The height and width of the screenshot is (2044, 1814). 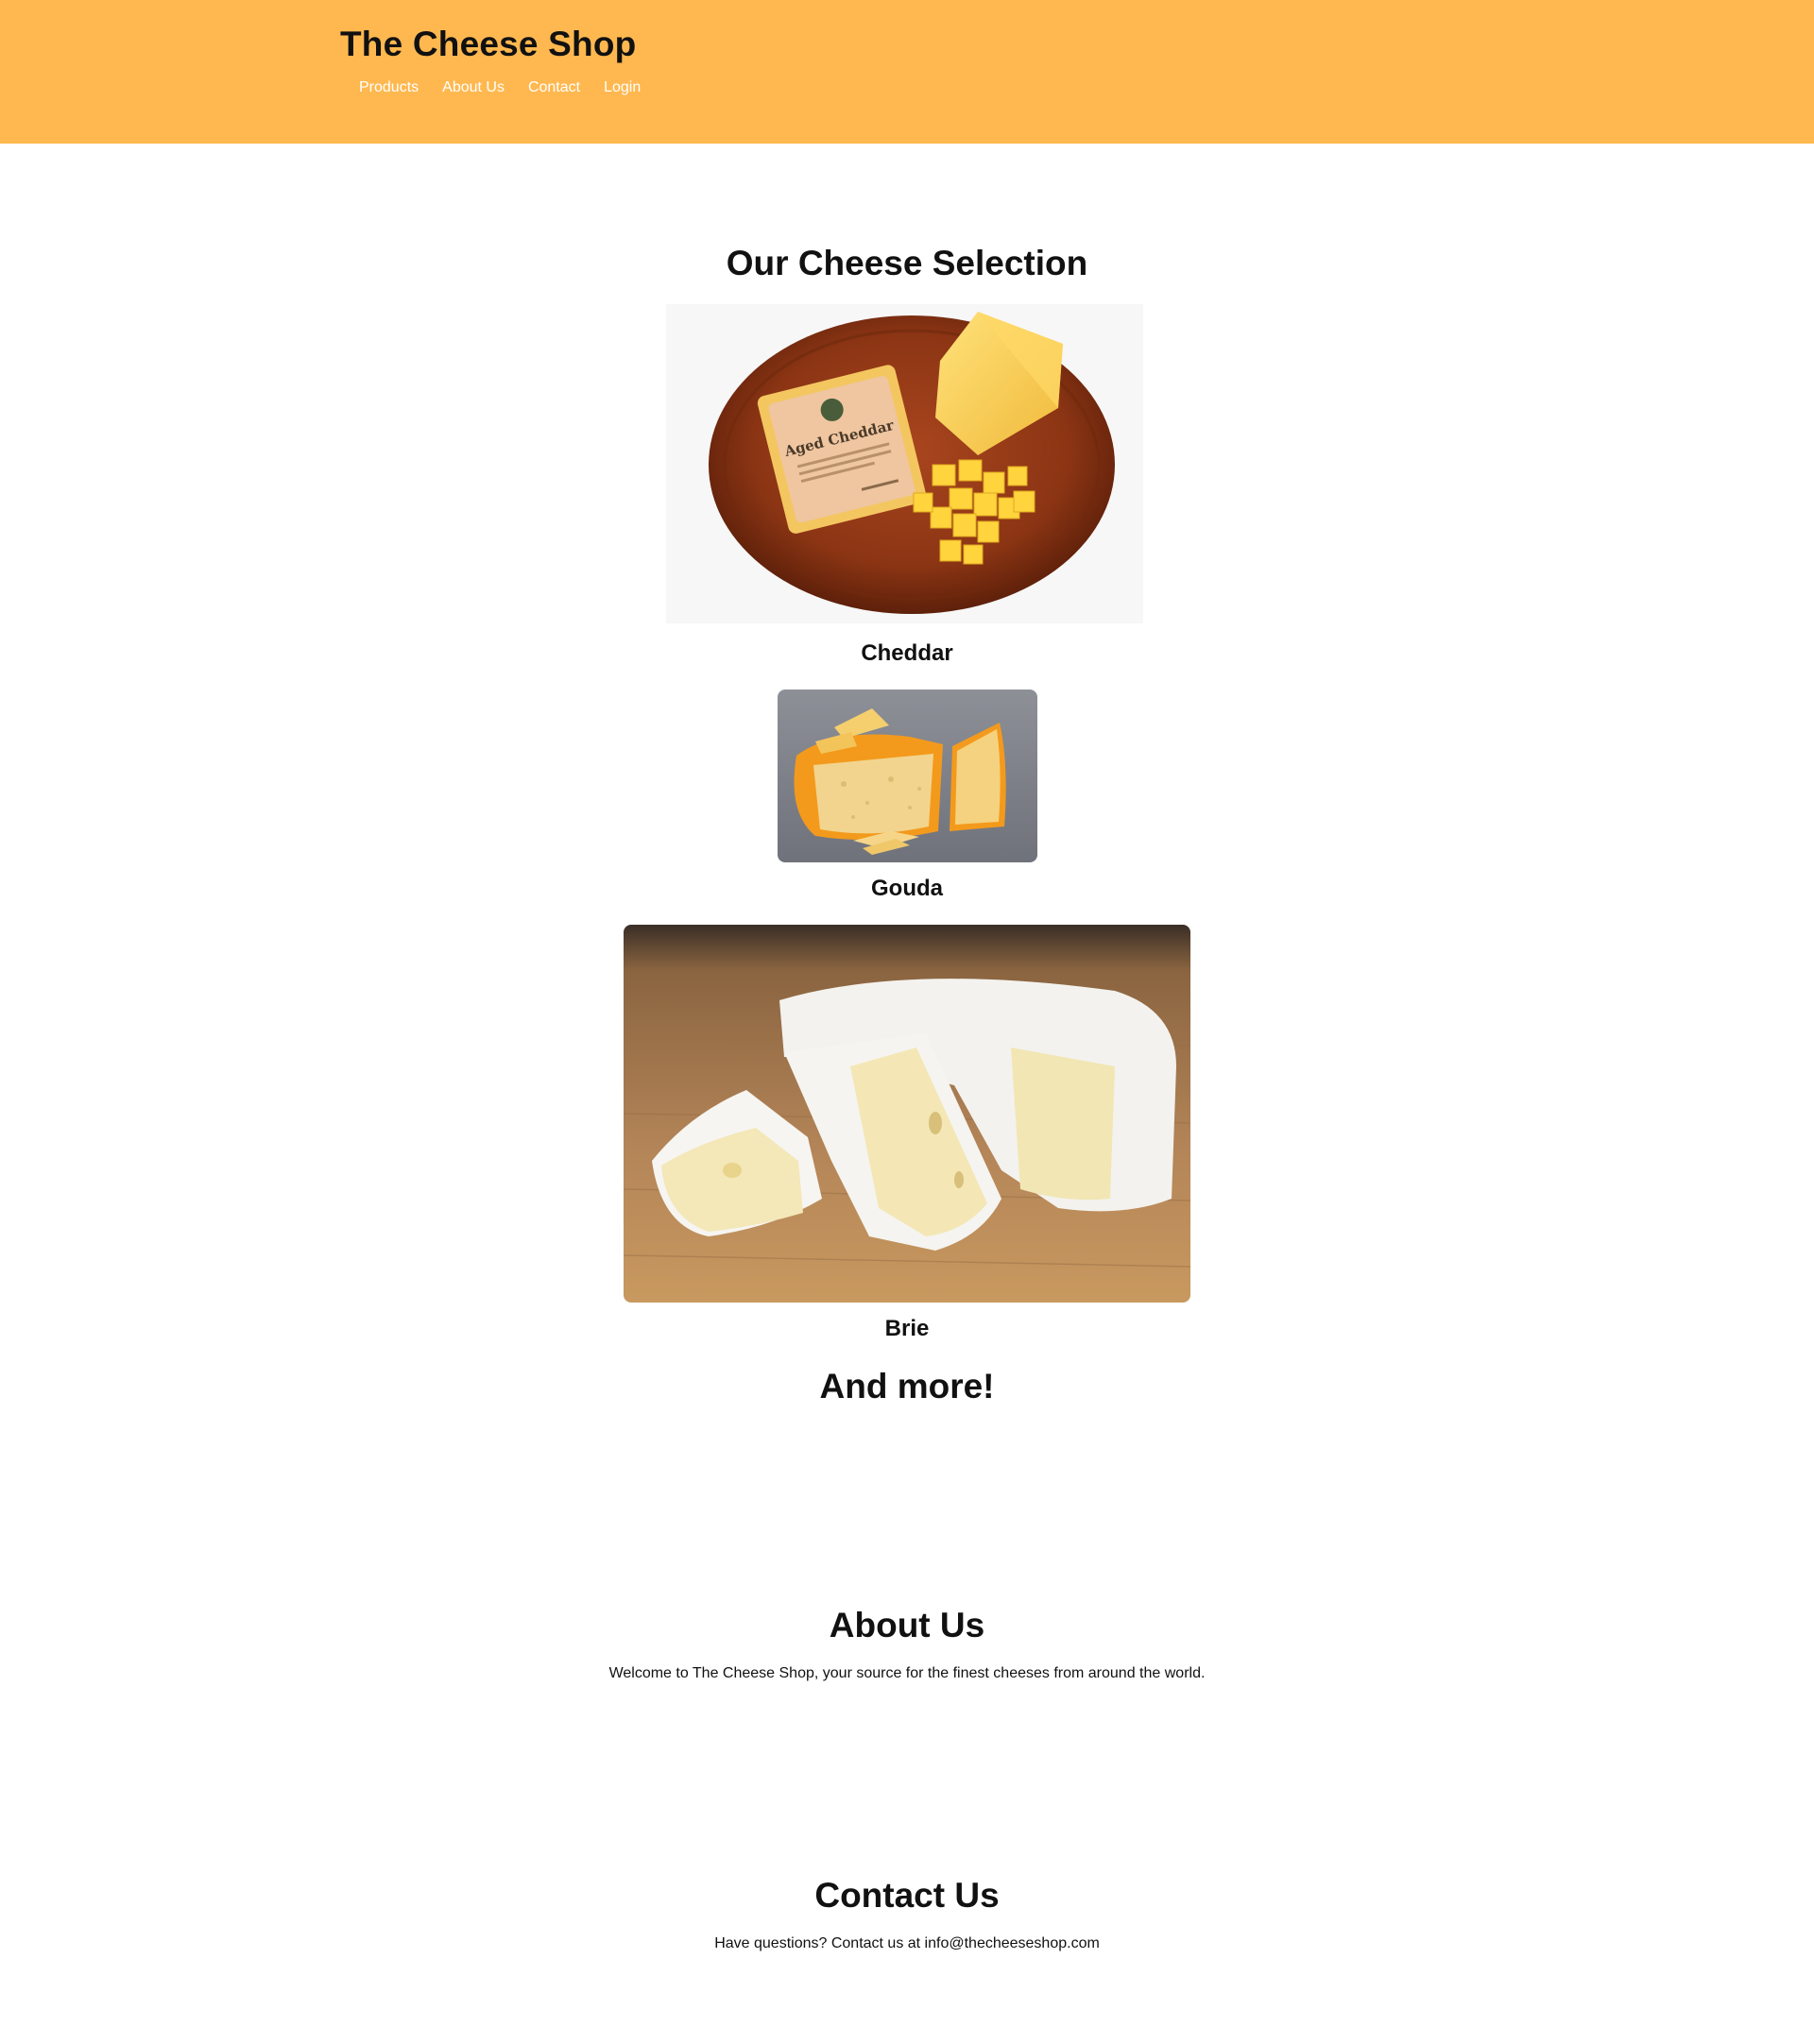 I want to click on site-title: The Cheese Shop, so click(x=489, y=44).